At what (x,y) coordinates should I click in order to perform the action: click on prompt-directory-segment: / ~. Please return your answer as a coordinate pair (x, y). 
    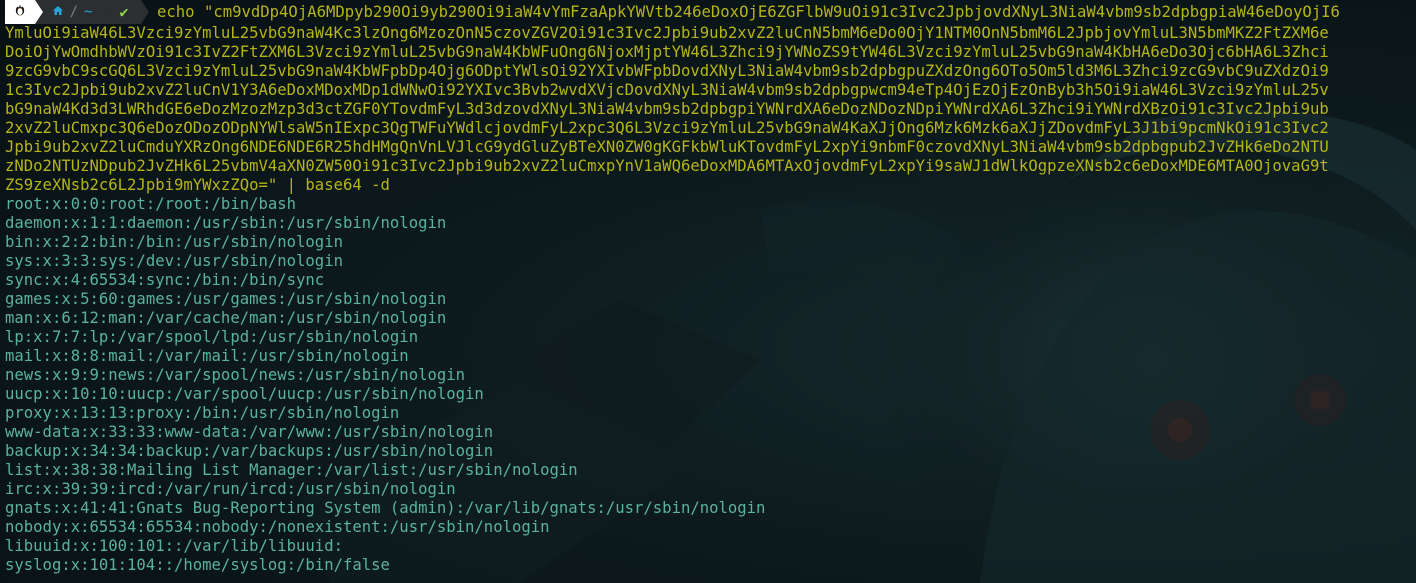
    Looking at the image, I should click on (72, 12).